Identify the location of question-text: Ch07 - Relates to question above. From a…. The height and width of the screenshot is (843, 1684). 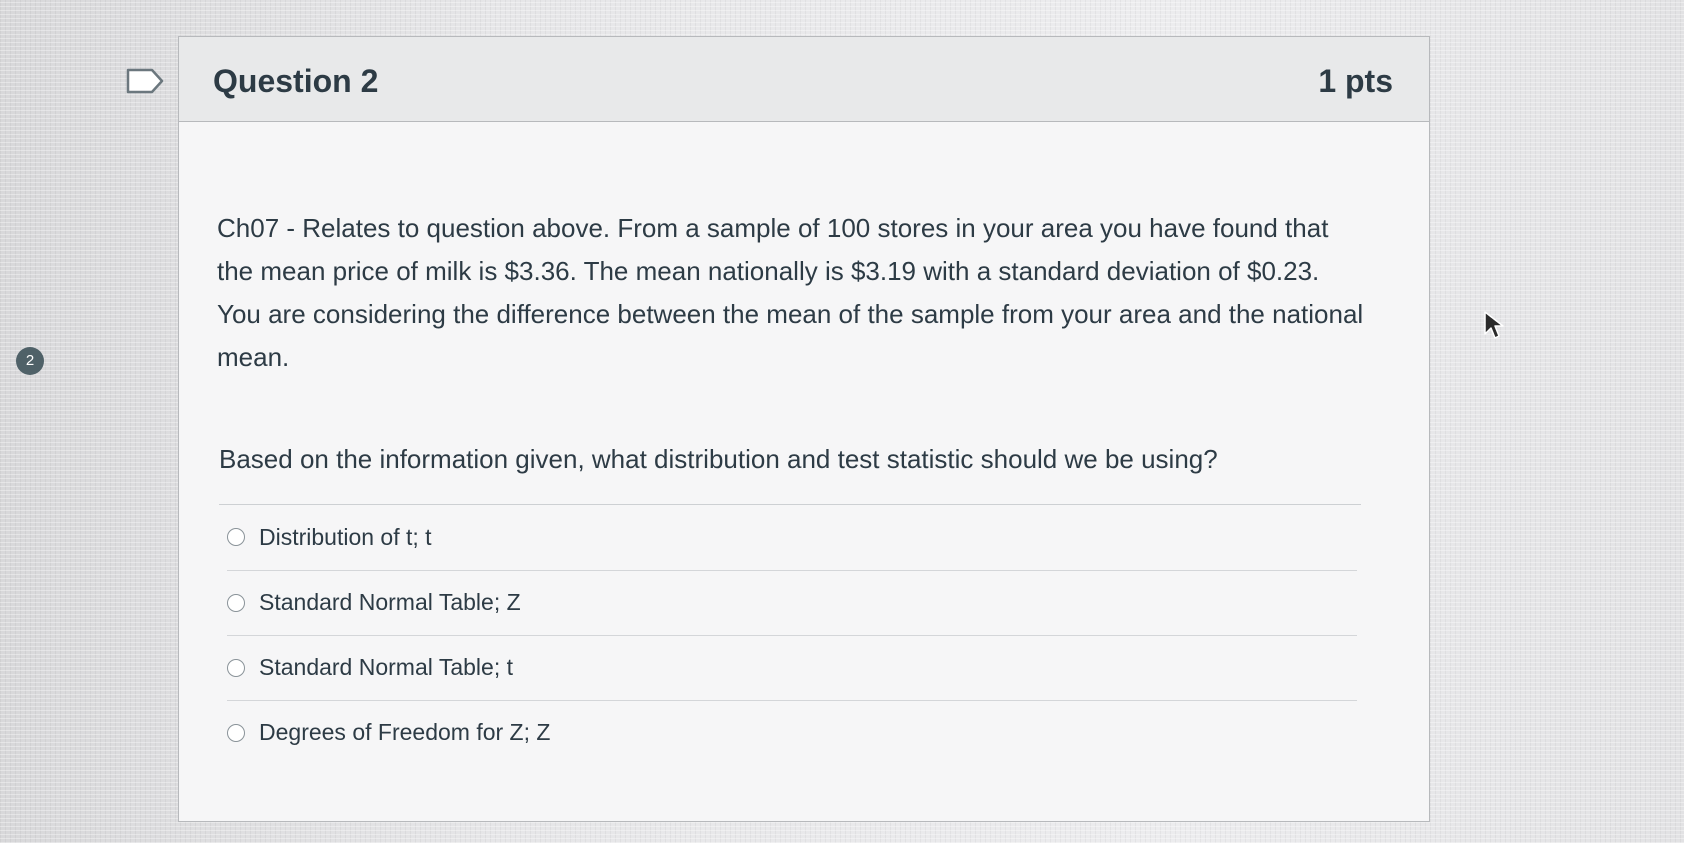
(790, 292).